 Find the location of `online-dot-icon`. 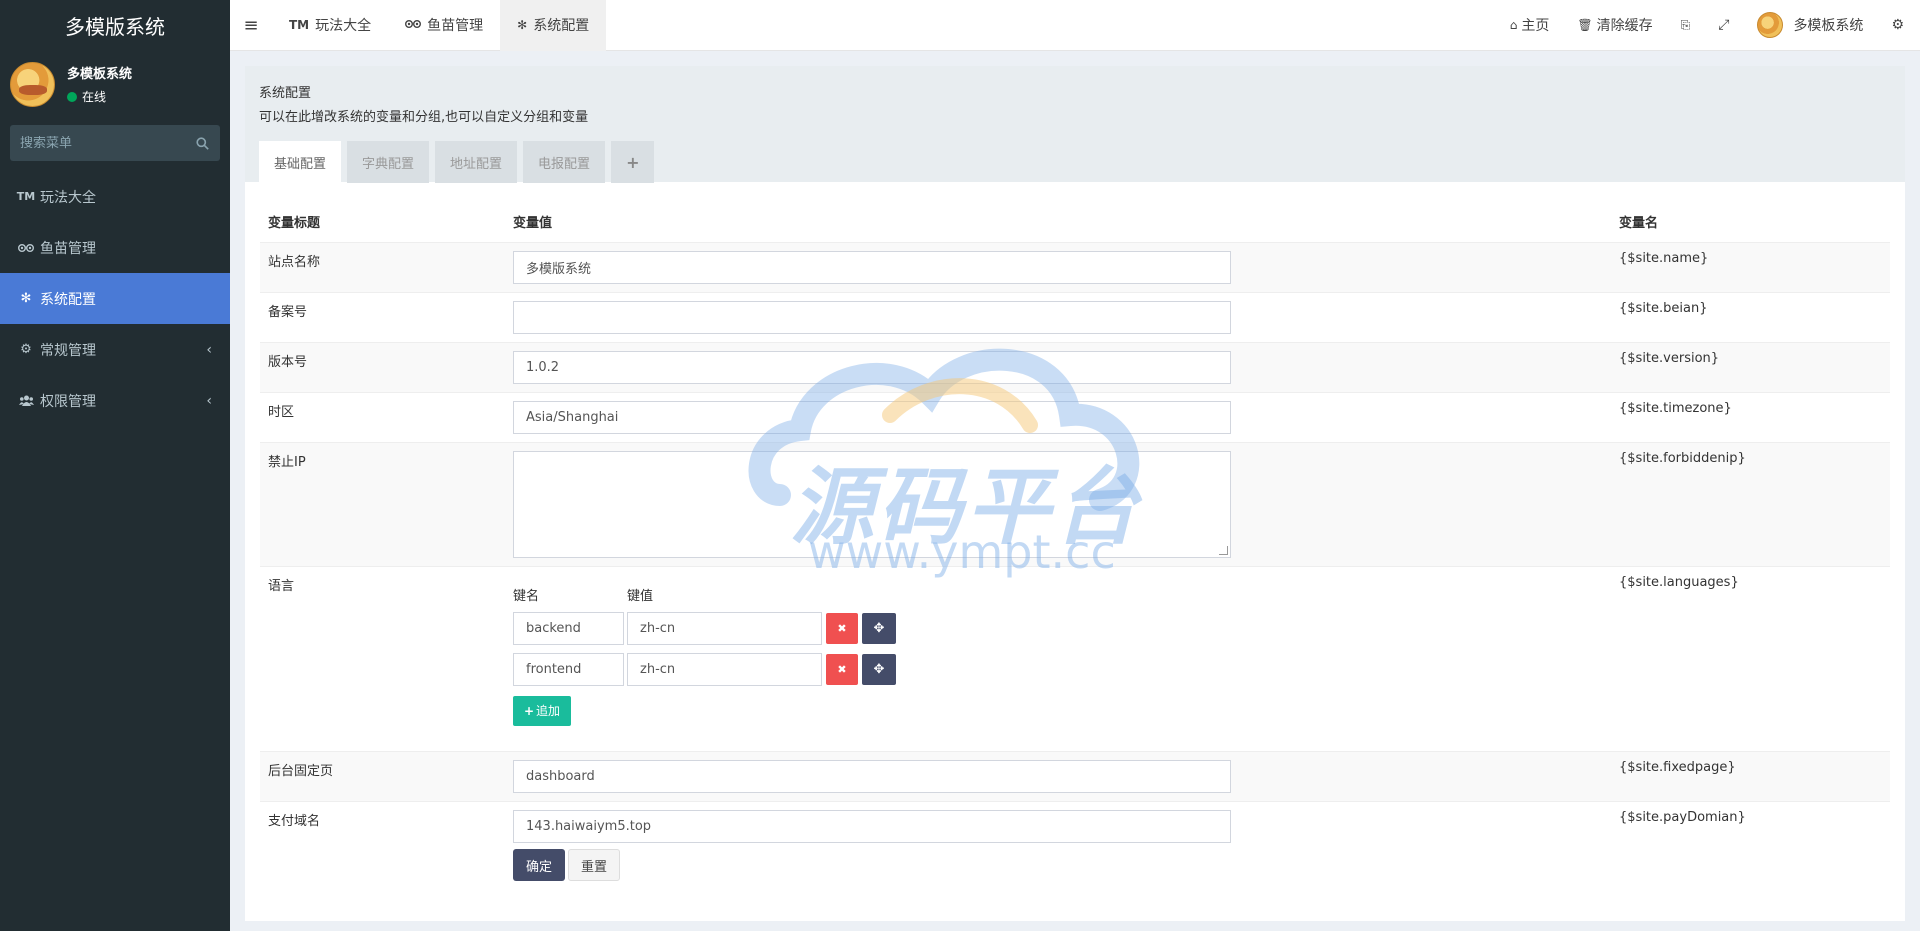

online-dot-icon is located at coordinates (72, 96).